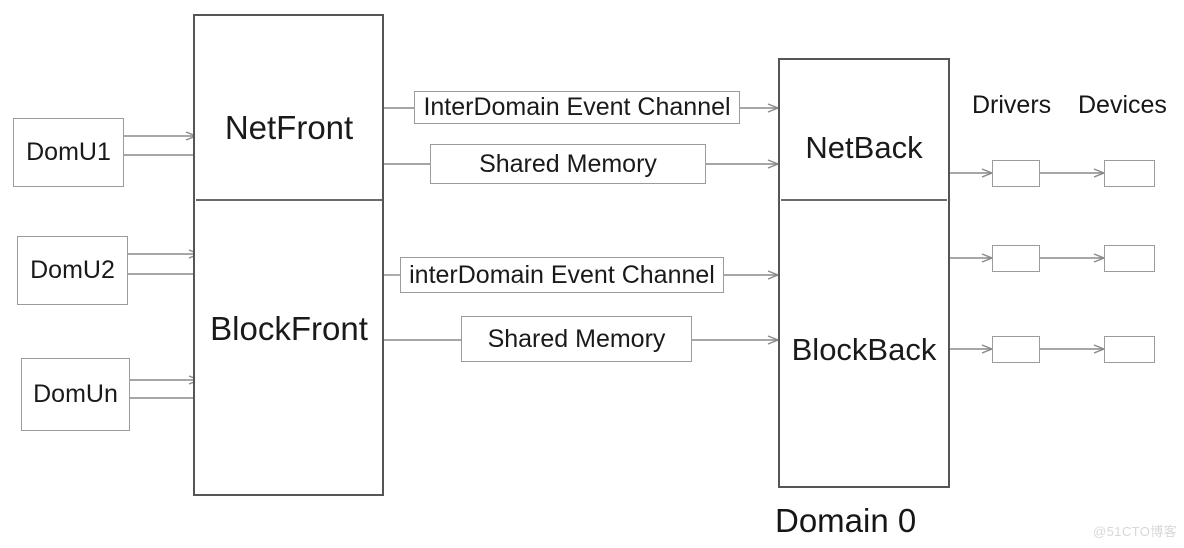  What do you see at coordinates (289, 200) in the screenshot?
I see `guest-frontend-divider` at bounding box center [289, 200].